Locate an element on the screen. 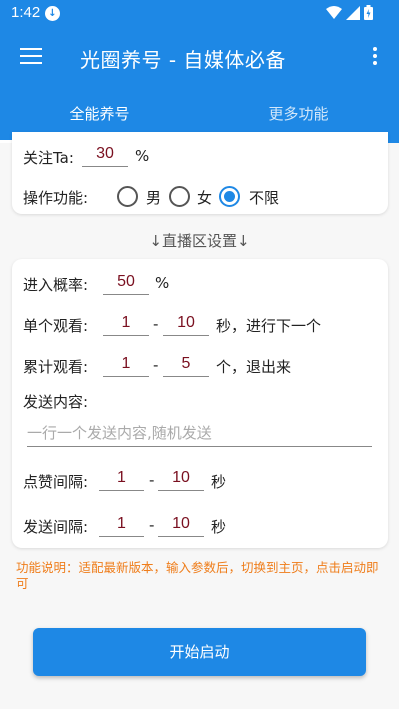  signal-icon is located at coordinates (353, 12).